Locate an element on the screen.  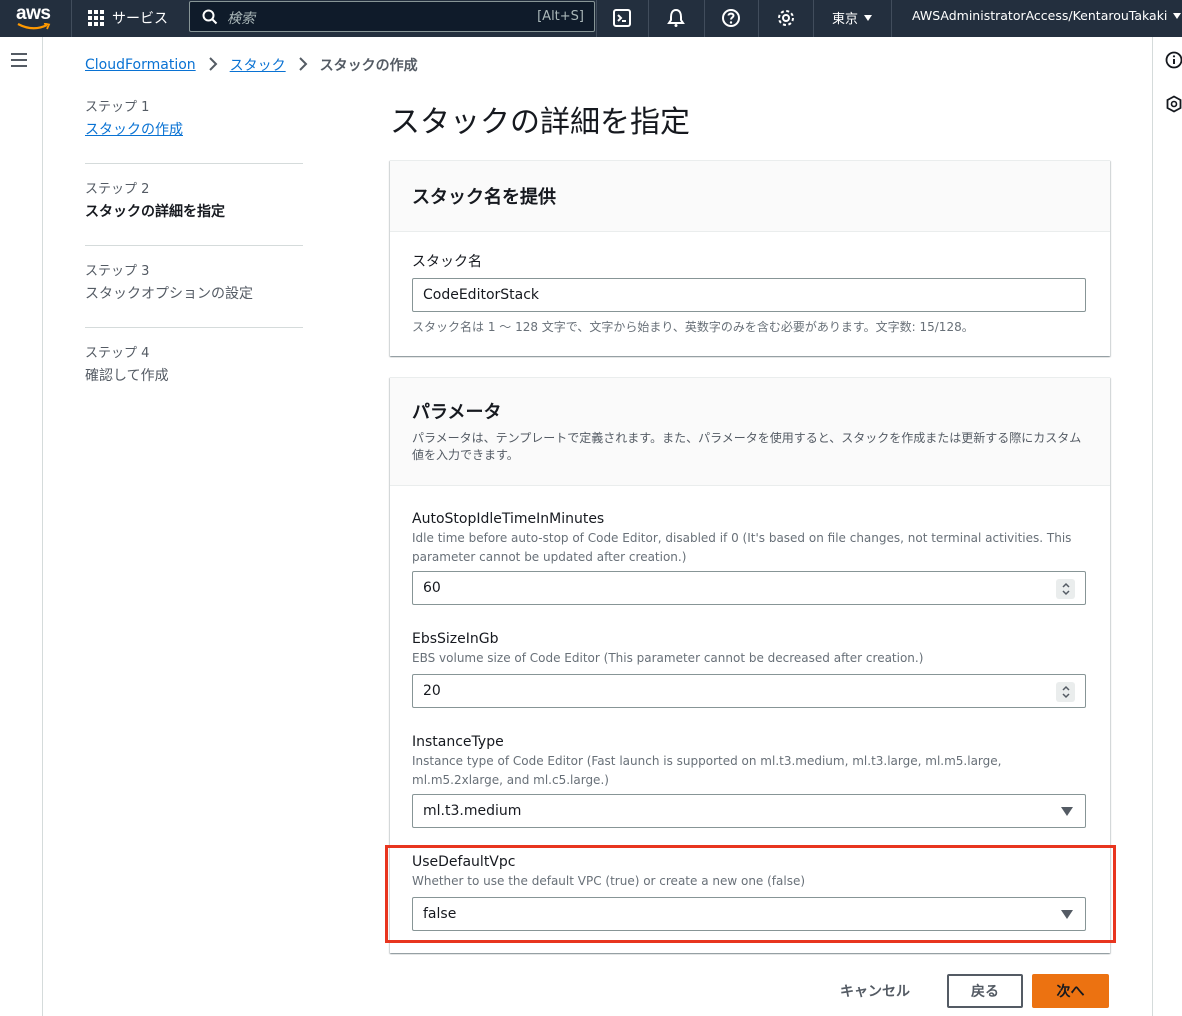
ebs-size-input: 20 is located at coordinates (749, 691).